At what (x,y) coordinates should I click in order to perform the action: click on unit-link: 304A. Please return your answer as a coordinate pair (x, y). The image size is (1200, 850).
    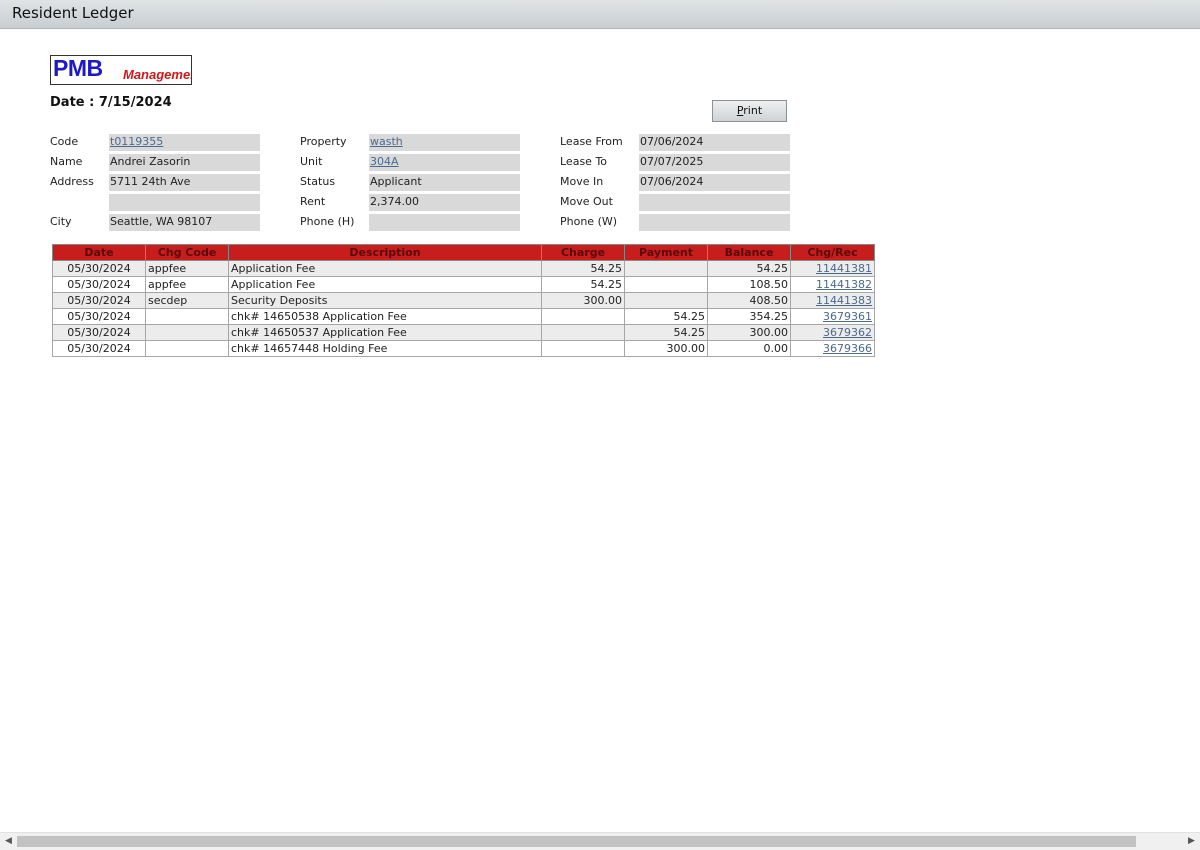
    Looking at the image, I should click on (384, 161).